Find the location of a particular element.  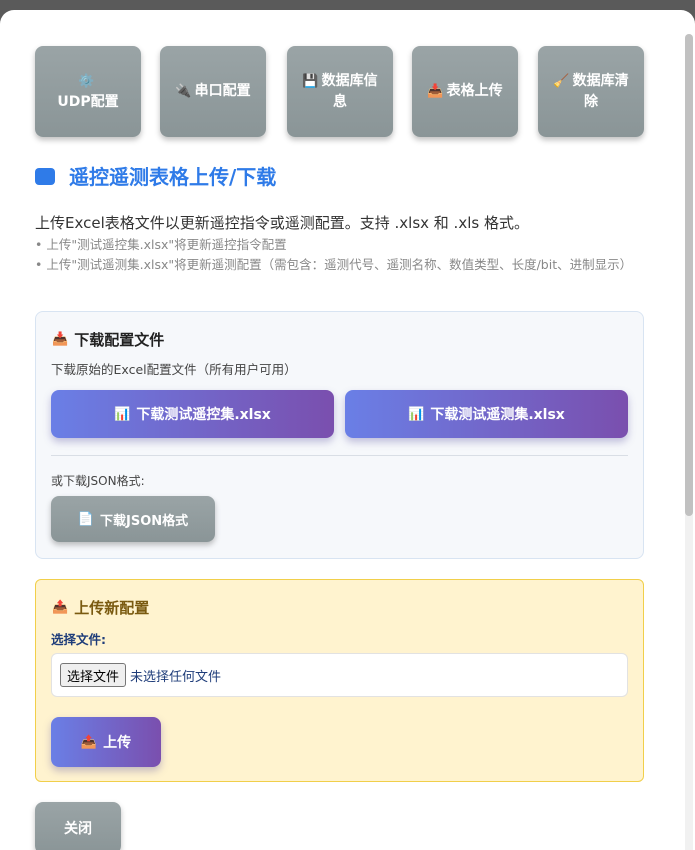

tab-label: 数据库信息 is located at coordinates (349, 91).